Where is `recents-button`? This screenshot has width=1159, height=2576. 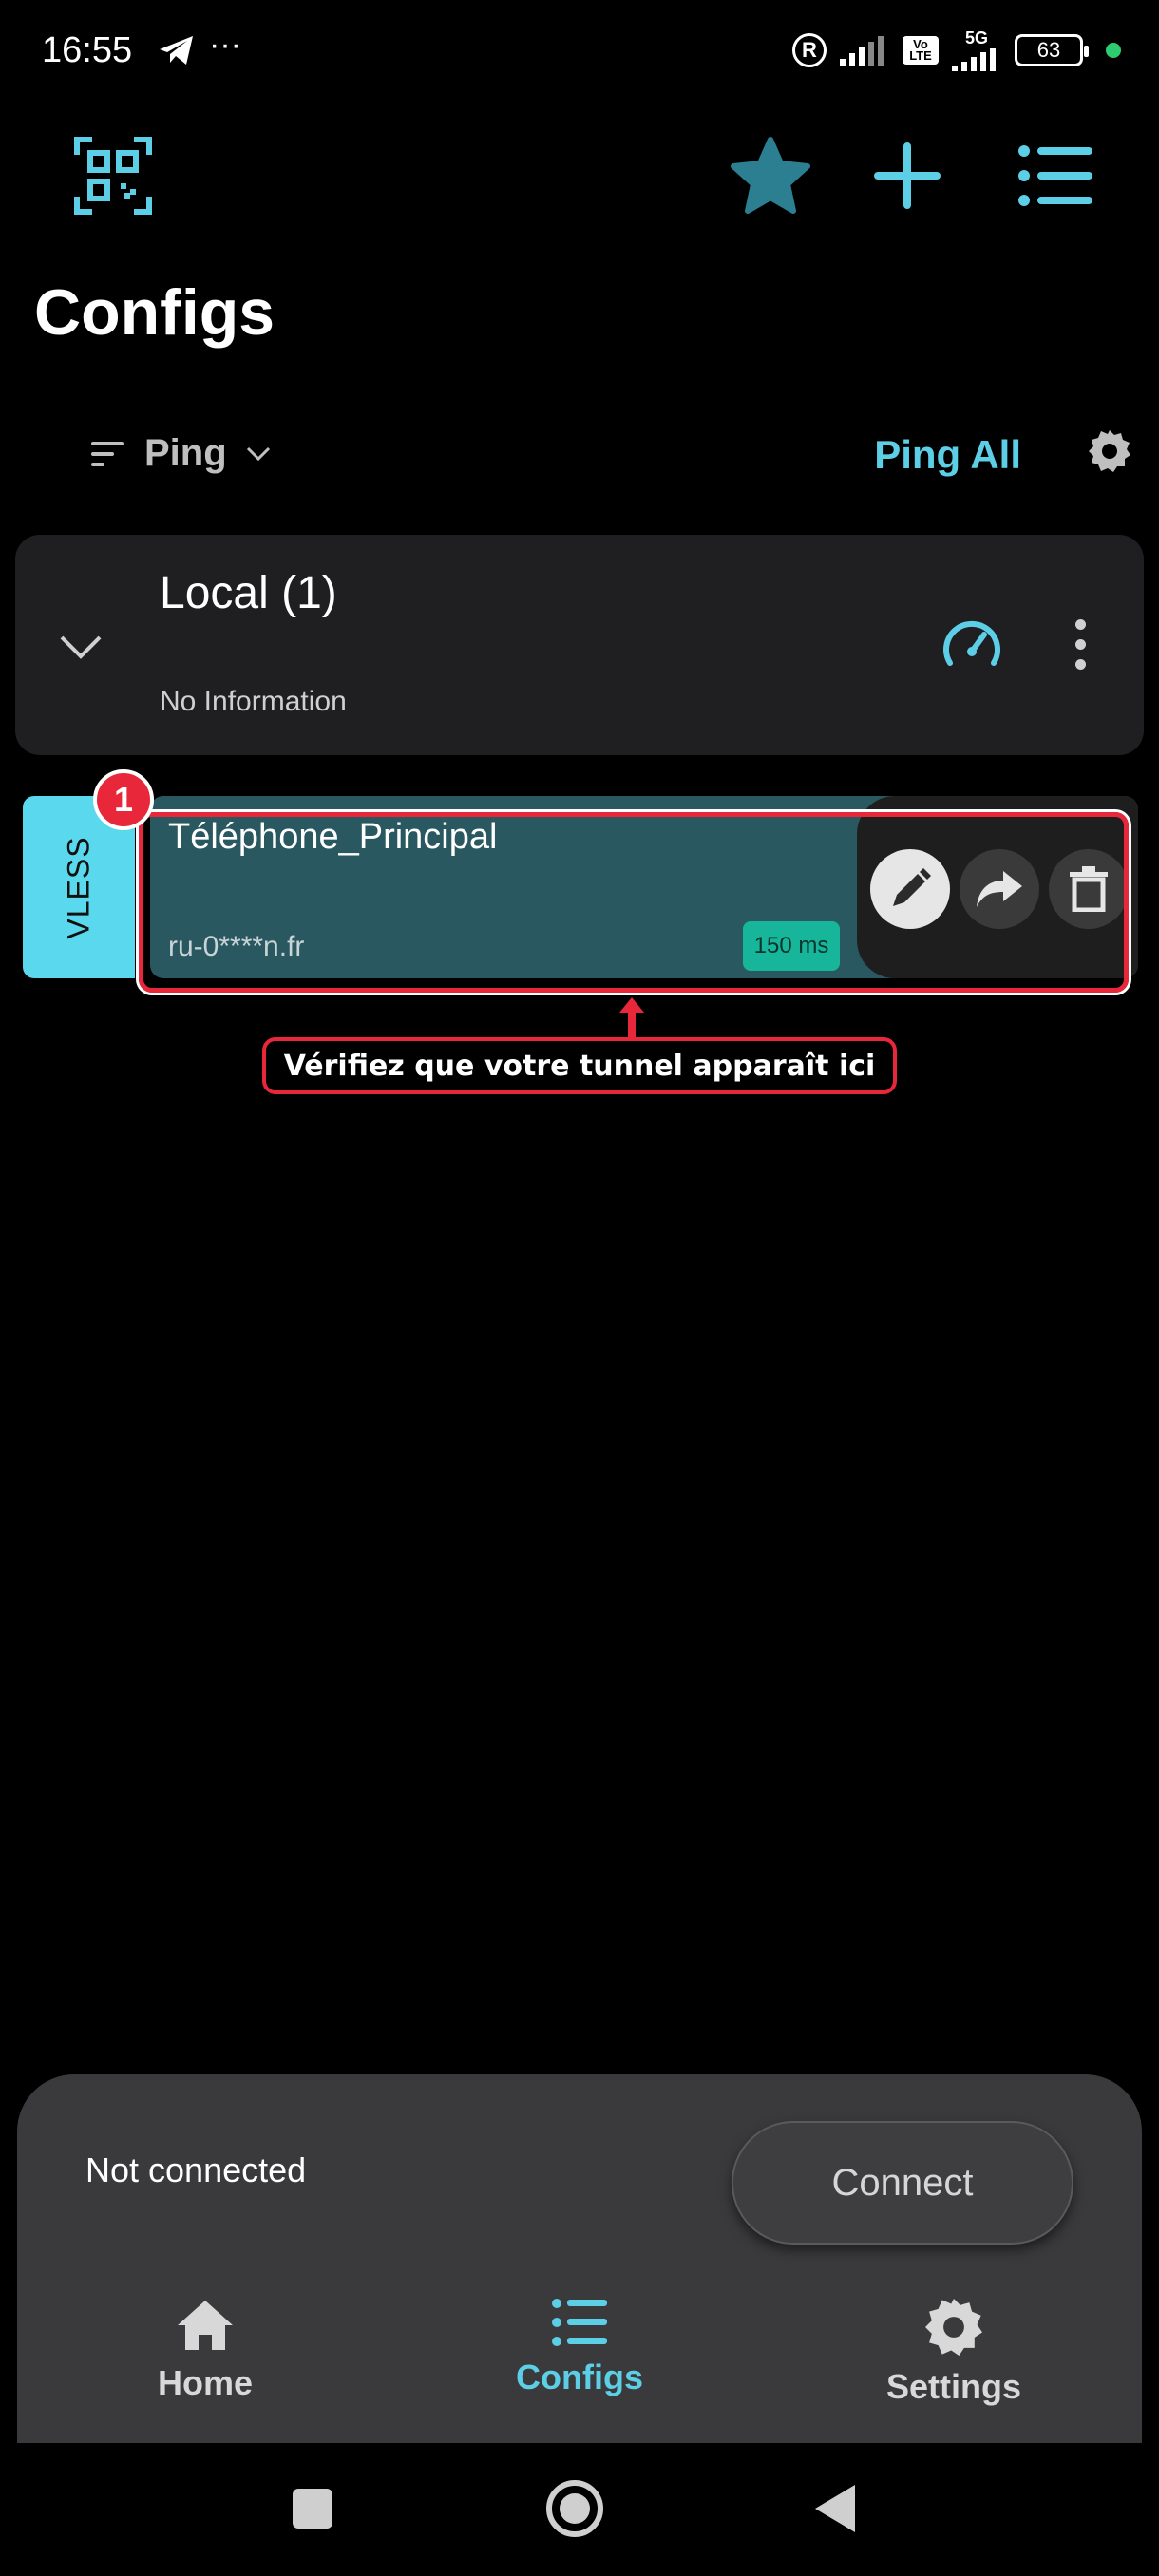
recents-button is located at coordinates (312, 2511).